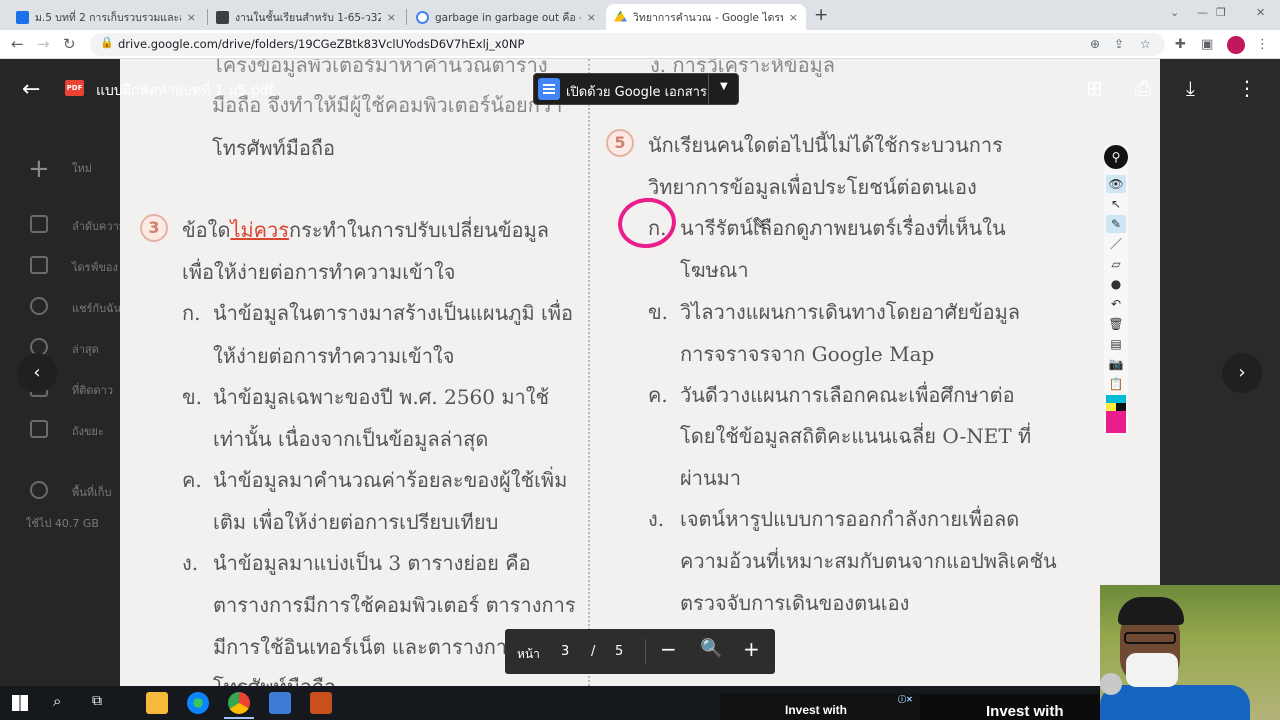 Image resolution: width=1280 pixels, height=720 pixels. What do you see at coordinates (82, 168) in the screenshot?
I see `drive-new-label: ใหม่` at bounding box center [82, 168].